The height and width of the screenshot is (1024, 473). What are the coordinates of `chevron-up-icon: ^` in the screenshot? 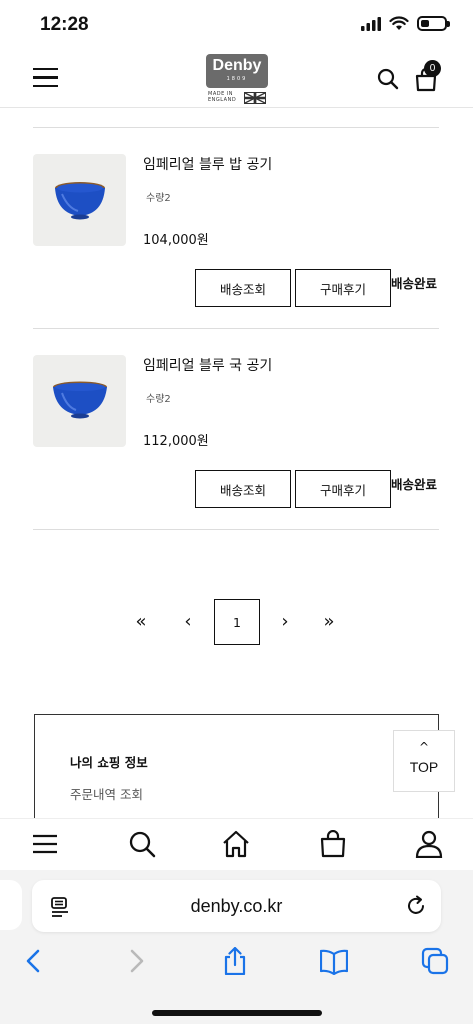 It's located at (424, 747).